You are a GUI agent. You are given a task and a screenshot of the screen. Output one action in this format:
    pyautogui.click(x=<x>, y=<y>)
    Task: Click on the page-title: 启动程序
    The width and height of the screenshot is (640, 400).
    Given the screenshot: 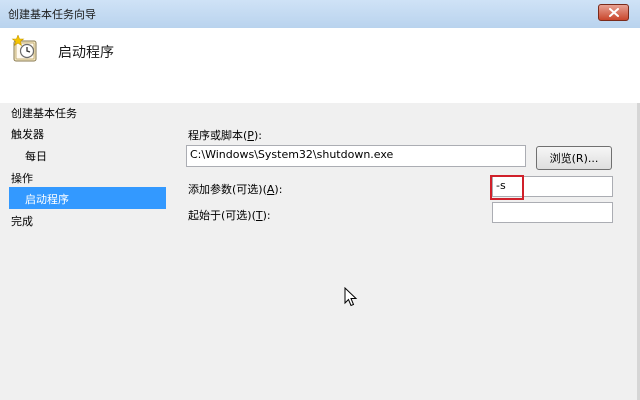 What is the action you would take?
    pyautogui.click(x=86, y=53)
    